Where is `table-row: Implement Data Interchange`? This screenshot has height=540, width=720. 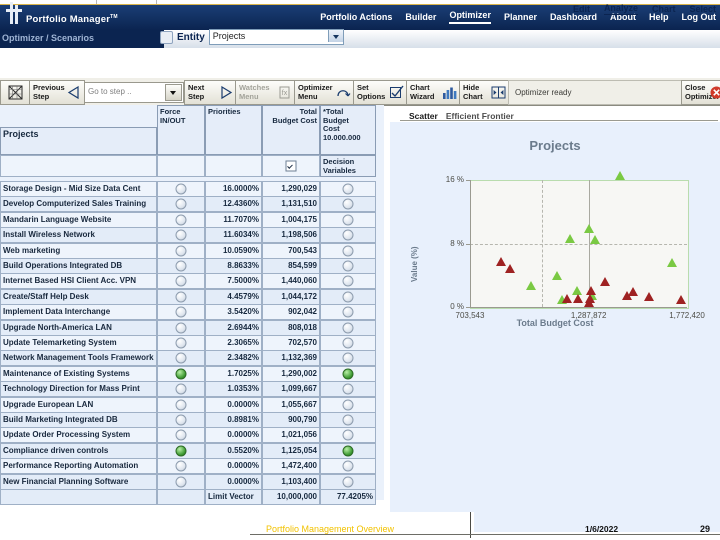
table-row: Implement Data Interchange is located at coordinates (78, 312).